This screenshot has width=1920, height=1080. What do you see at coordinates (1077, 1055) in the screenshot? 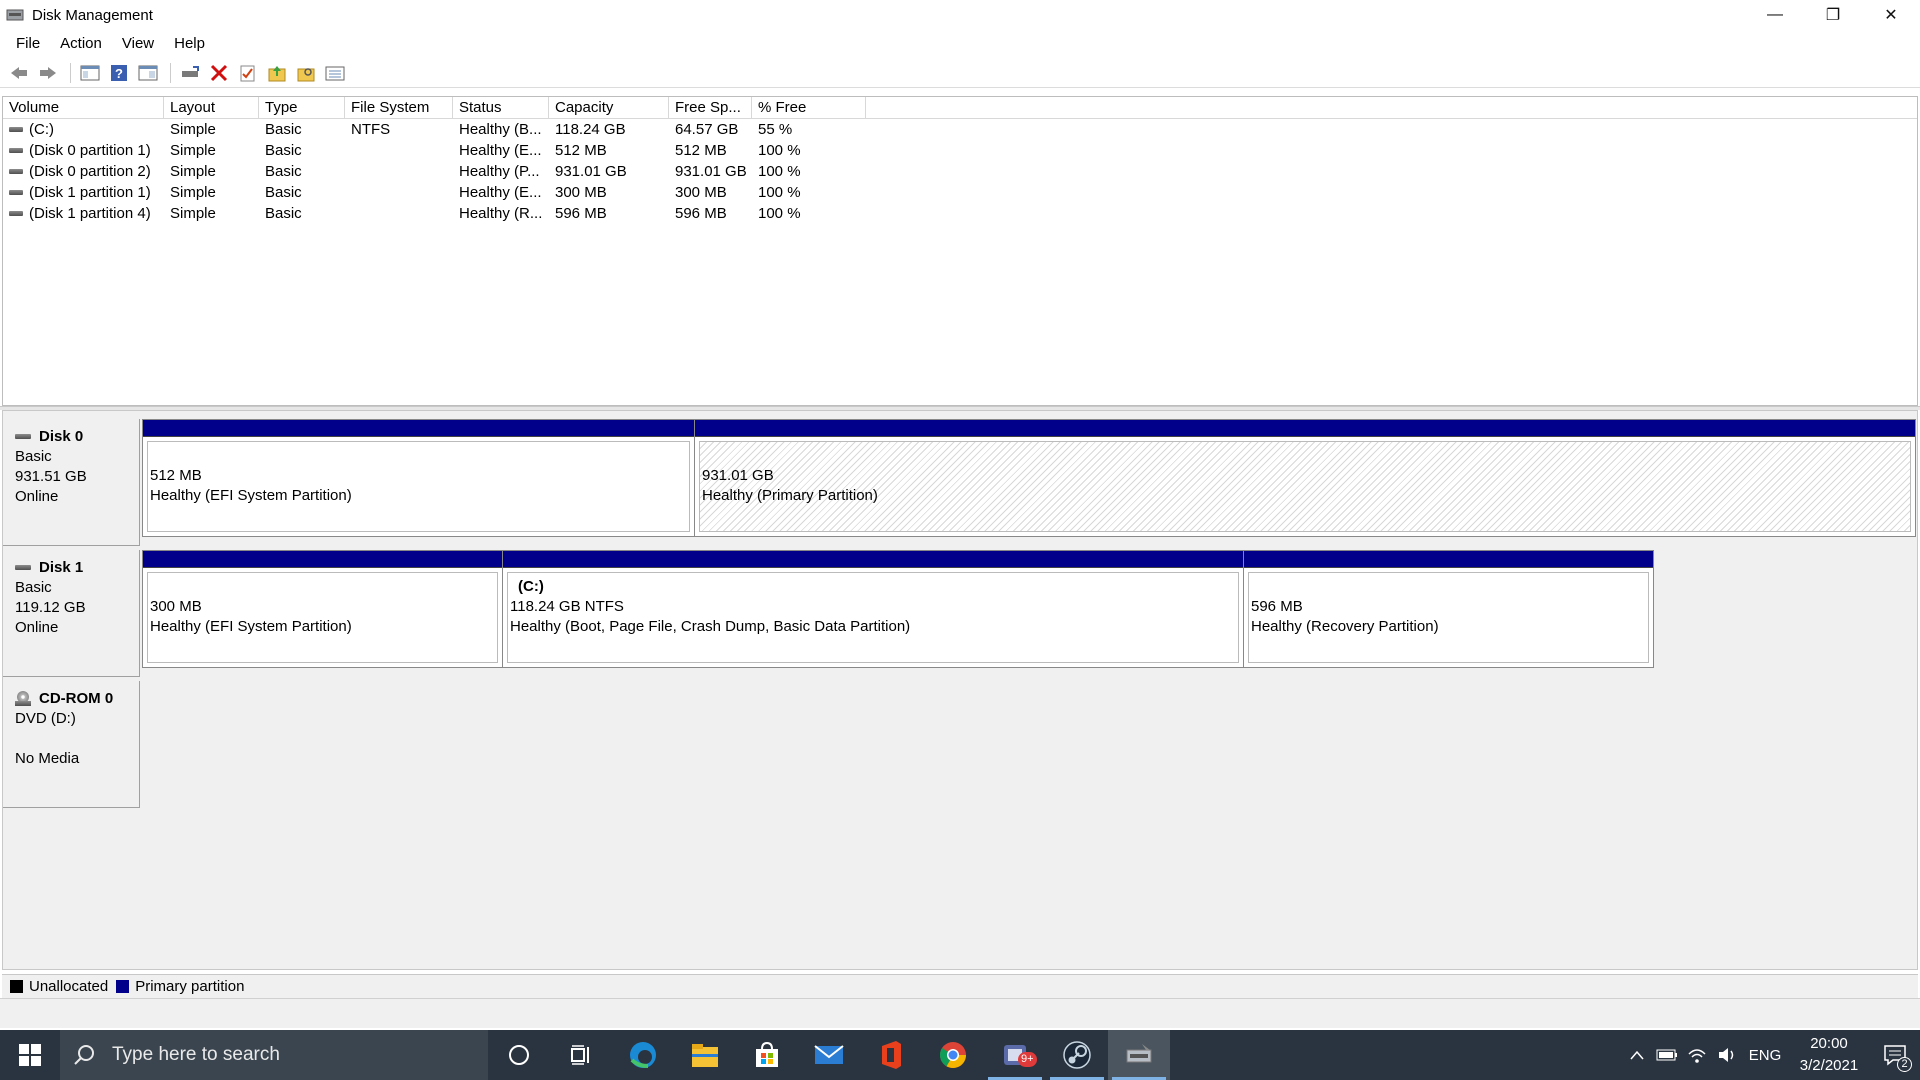
I see `steam-icon` at bounding box center [1077, 1055].